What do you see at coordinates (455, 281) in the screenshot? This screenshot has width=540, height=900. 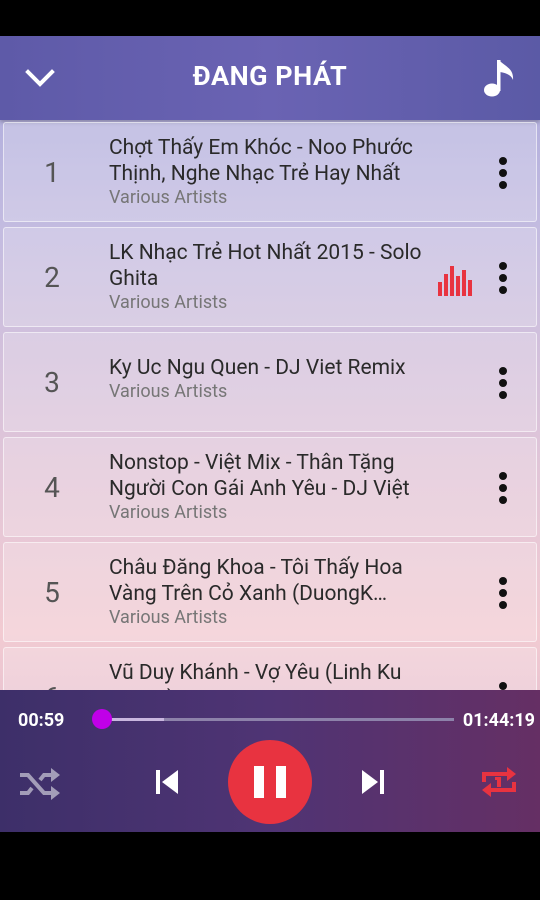 I see `now-playing-equalizer-icon` at bounding box center [455, 281].